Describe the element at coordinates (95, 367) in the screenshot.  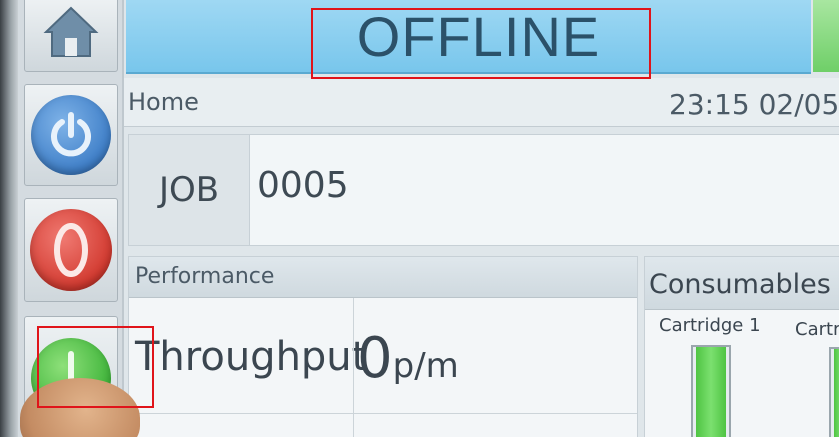
I see `start-button-highlight-box` at that location.